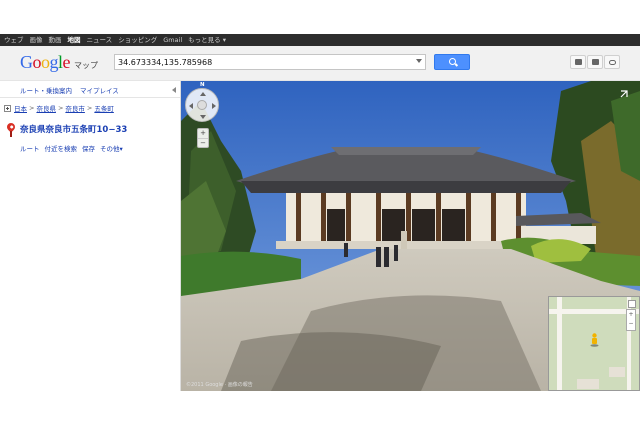  I want to click on breadcrumb: 日本 > 奈良県 > 奈良市 > 五条町, so click(59, 108).